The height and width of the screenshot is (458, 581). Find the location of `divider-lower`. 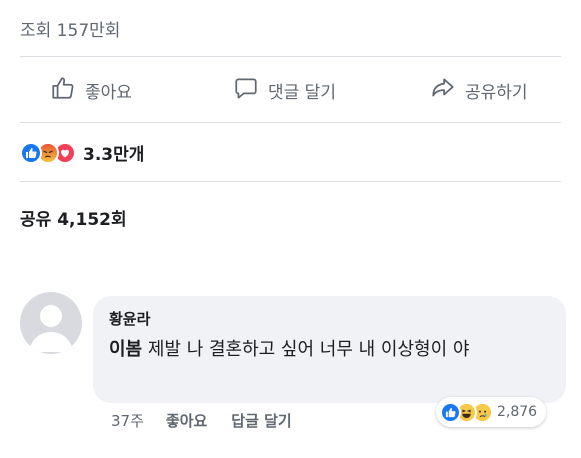

divider-lower is located at coordinates (290, 181).